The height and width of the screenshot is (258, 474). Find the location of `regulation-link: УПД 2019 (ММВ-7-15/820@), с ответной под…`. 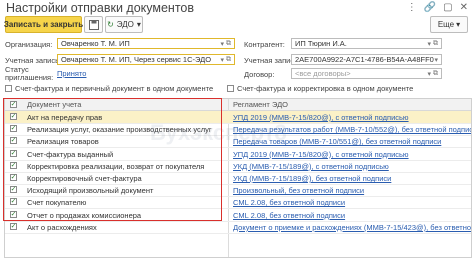

regulation-link: УПД 2019 (ММВ-7-15/820@), с ответной под… is located at coordinates (321, 154).